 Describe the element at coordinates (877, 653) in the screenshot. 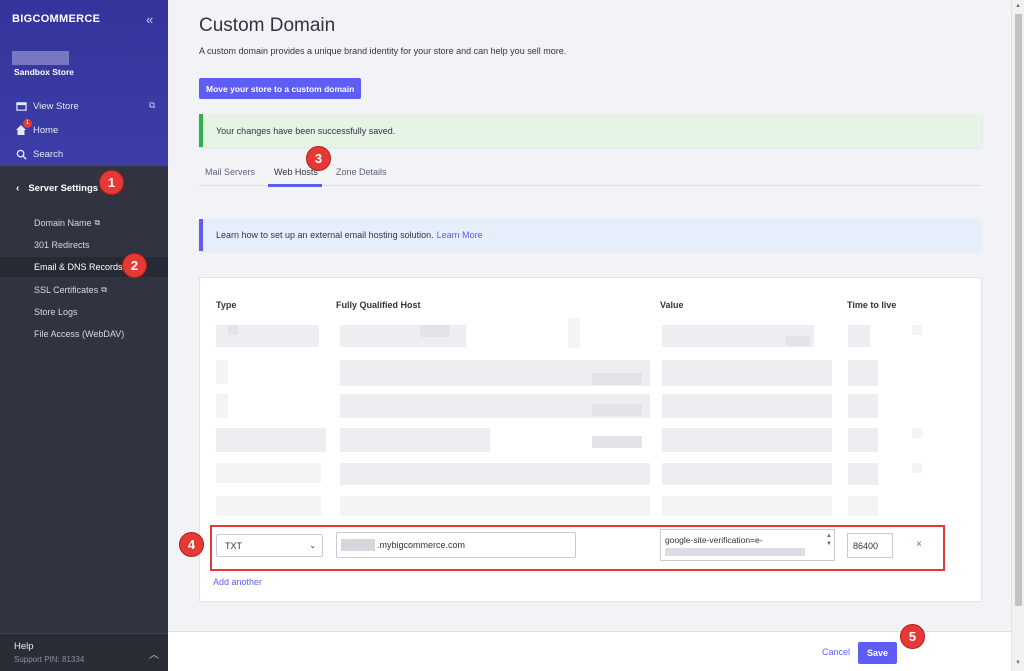

I see `save-button: Save` at that location.